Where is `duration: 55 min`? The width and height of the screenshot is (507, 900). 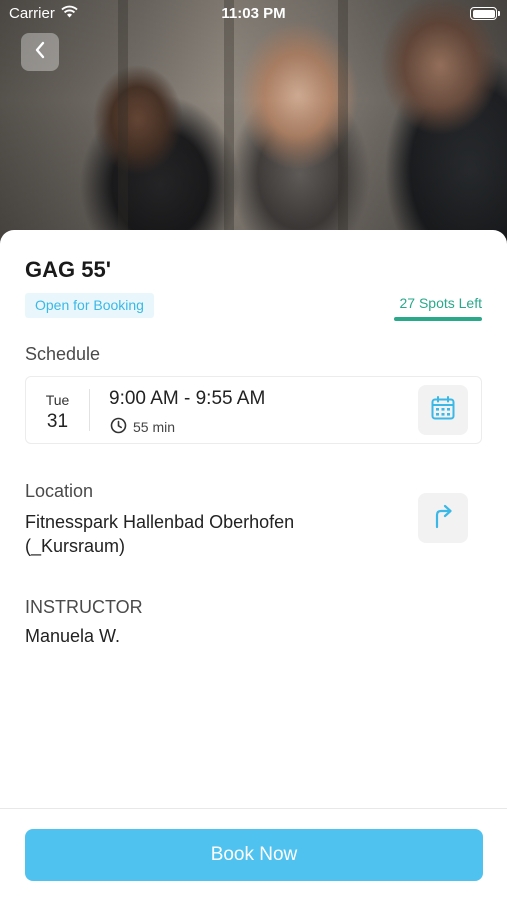
duration: 55 min is located at coordinates (142, 427).